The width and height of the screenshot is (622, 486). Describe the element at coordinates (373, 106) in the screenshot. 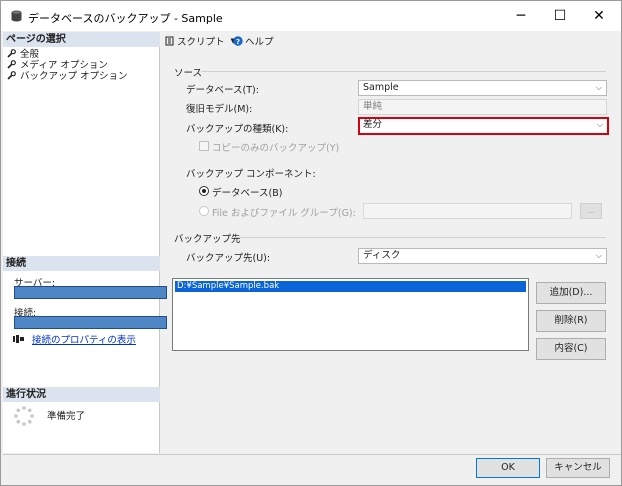

I see `recovery-model-value: 単純` at that location.